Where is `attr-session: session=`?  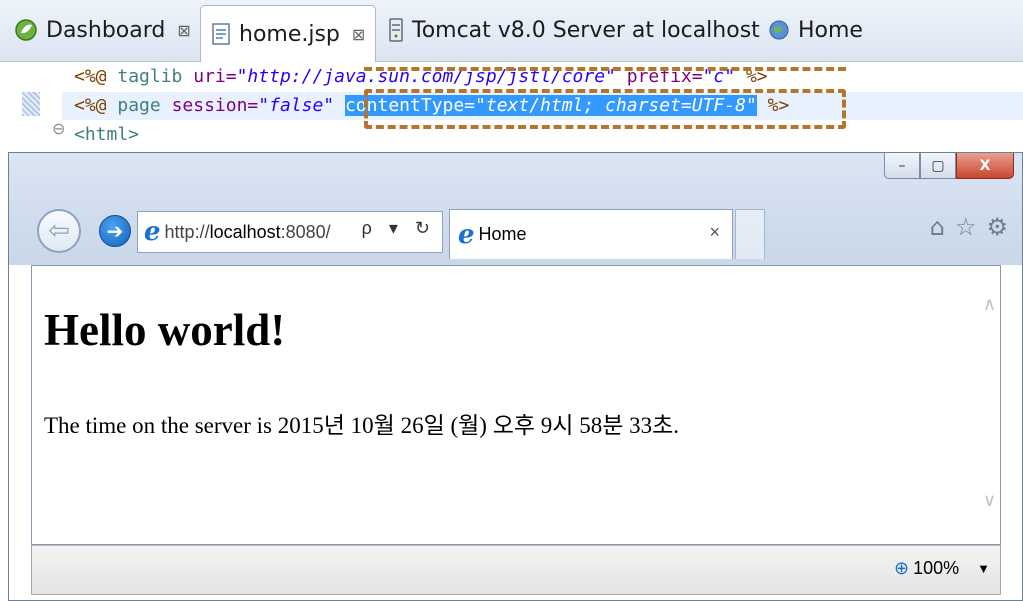 attr-session: session= is located at coordinates (215, 105).